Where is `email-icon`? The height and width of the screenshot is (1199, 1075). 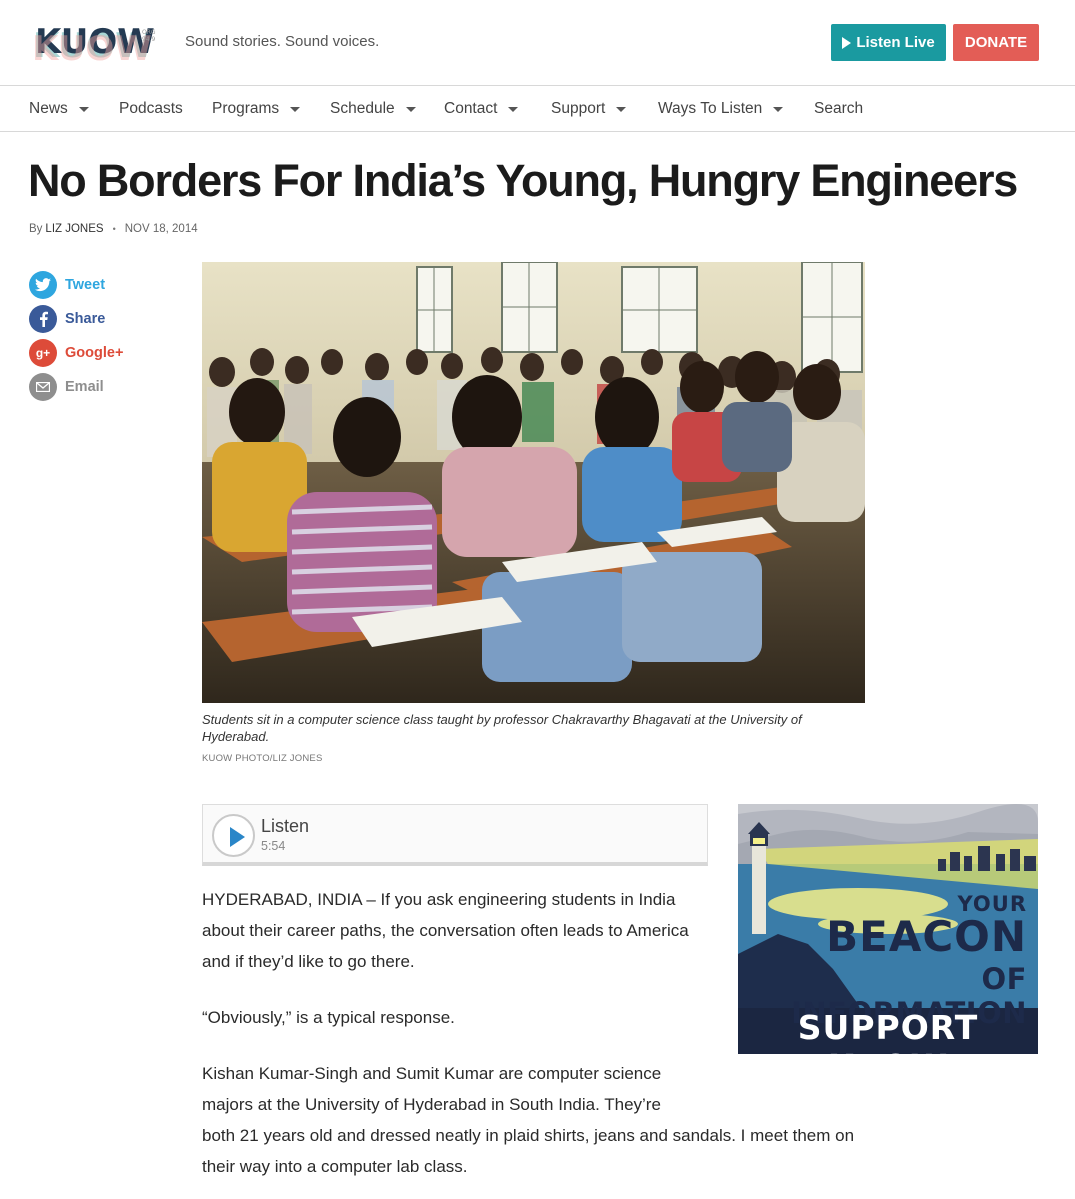 email-icon is located at coordinates (43, 387).